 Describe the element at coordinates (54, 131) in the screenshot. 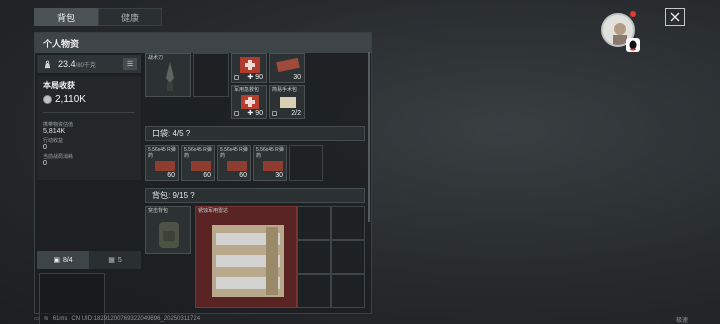

I see `carried-value: 5,814K` at that location.